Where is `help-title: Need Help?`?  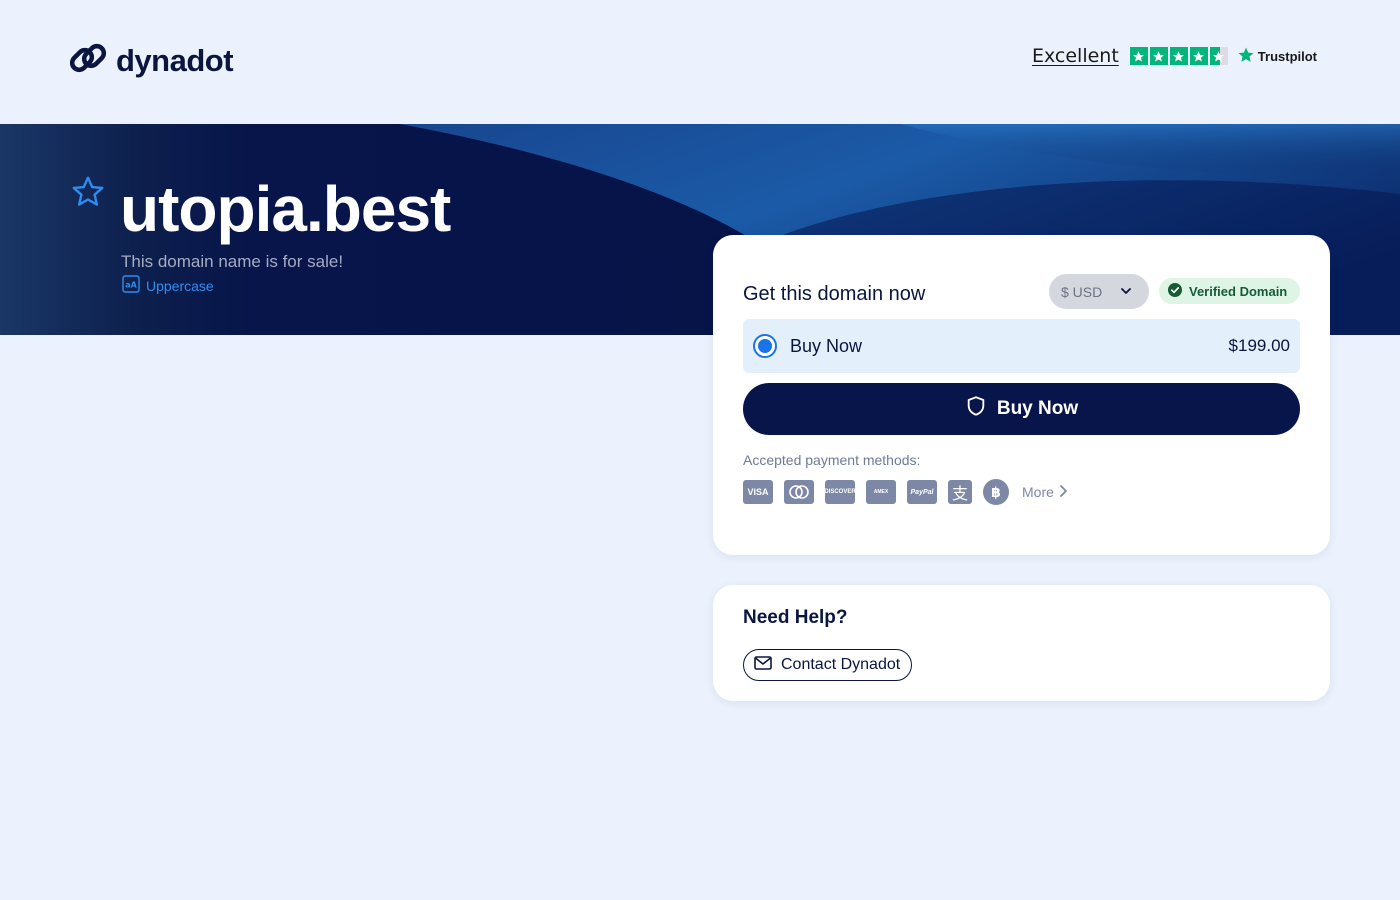 help-title: Need Help? is located at coordinates (795, 617).